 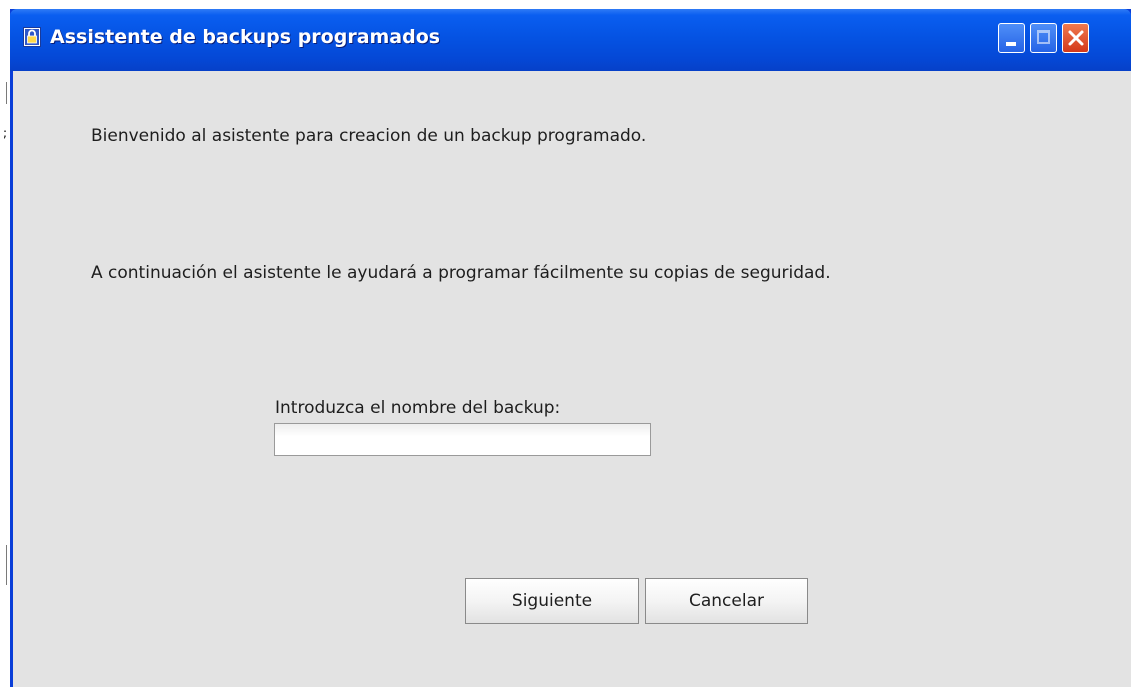 What do you see at coordinates (1011, 38) in the screenshot?
I see `minimize-button` at bounding box center [1011, 38].